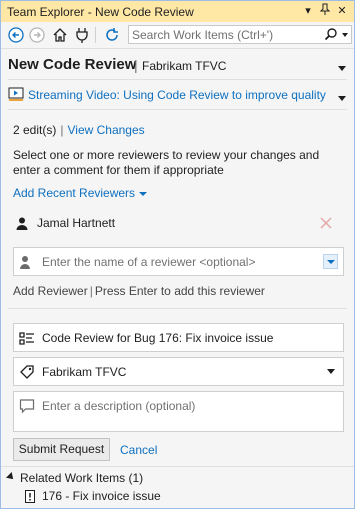 This screenshot has height=509, width=355. What do you see at coordinates (95, 35) in the screenshot?
I see `toolbar-separator` at bounding box center [95, 35].